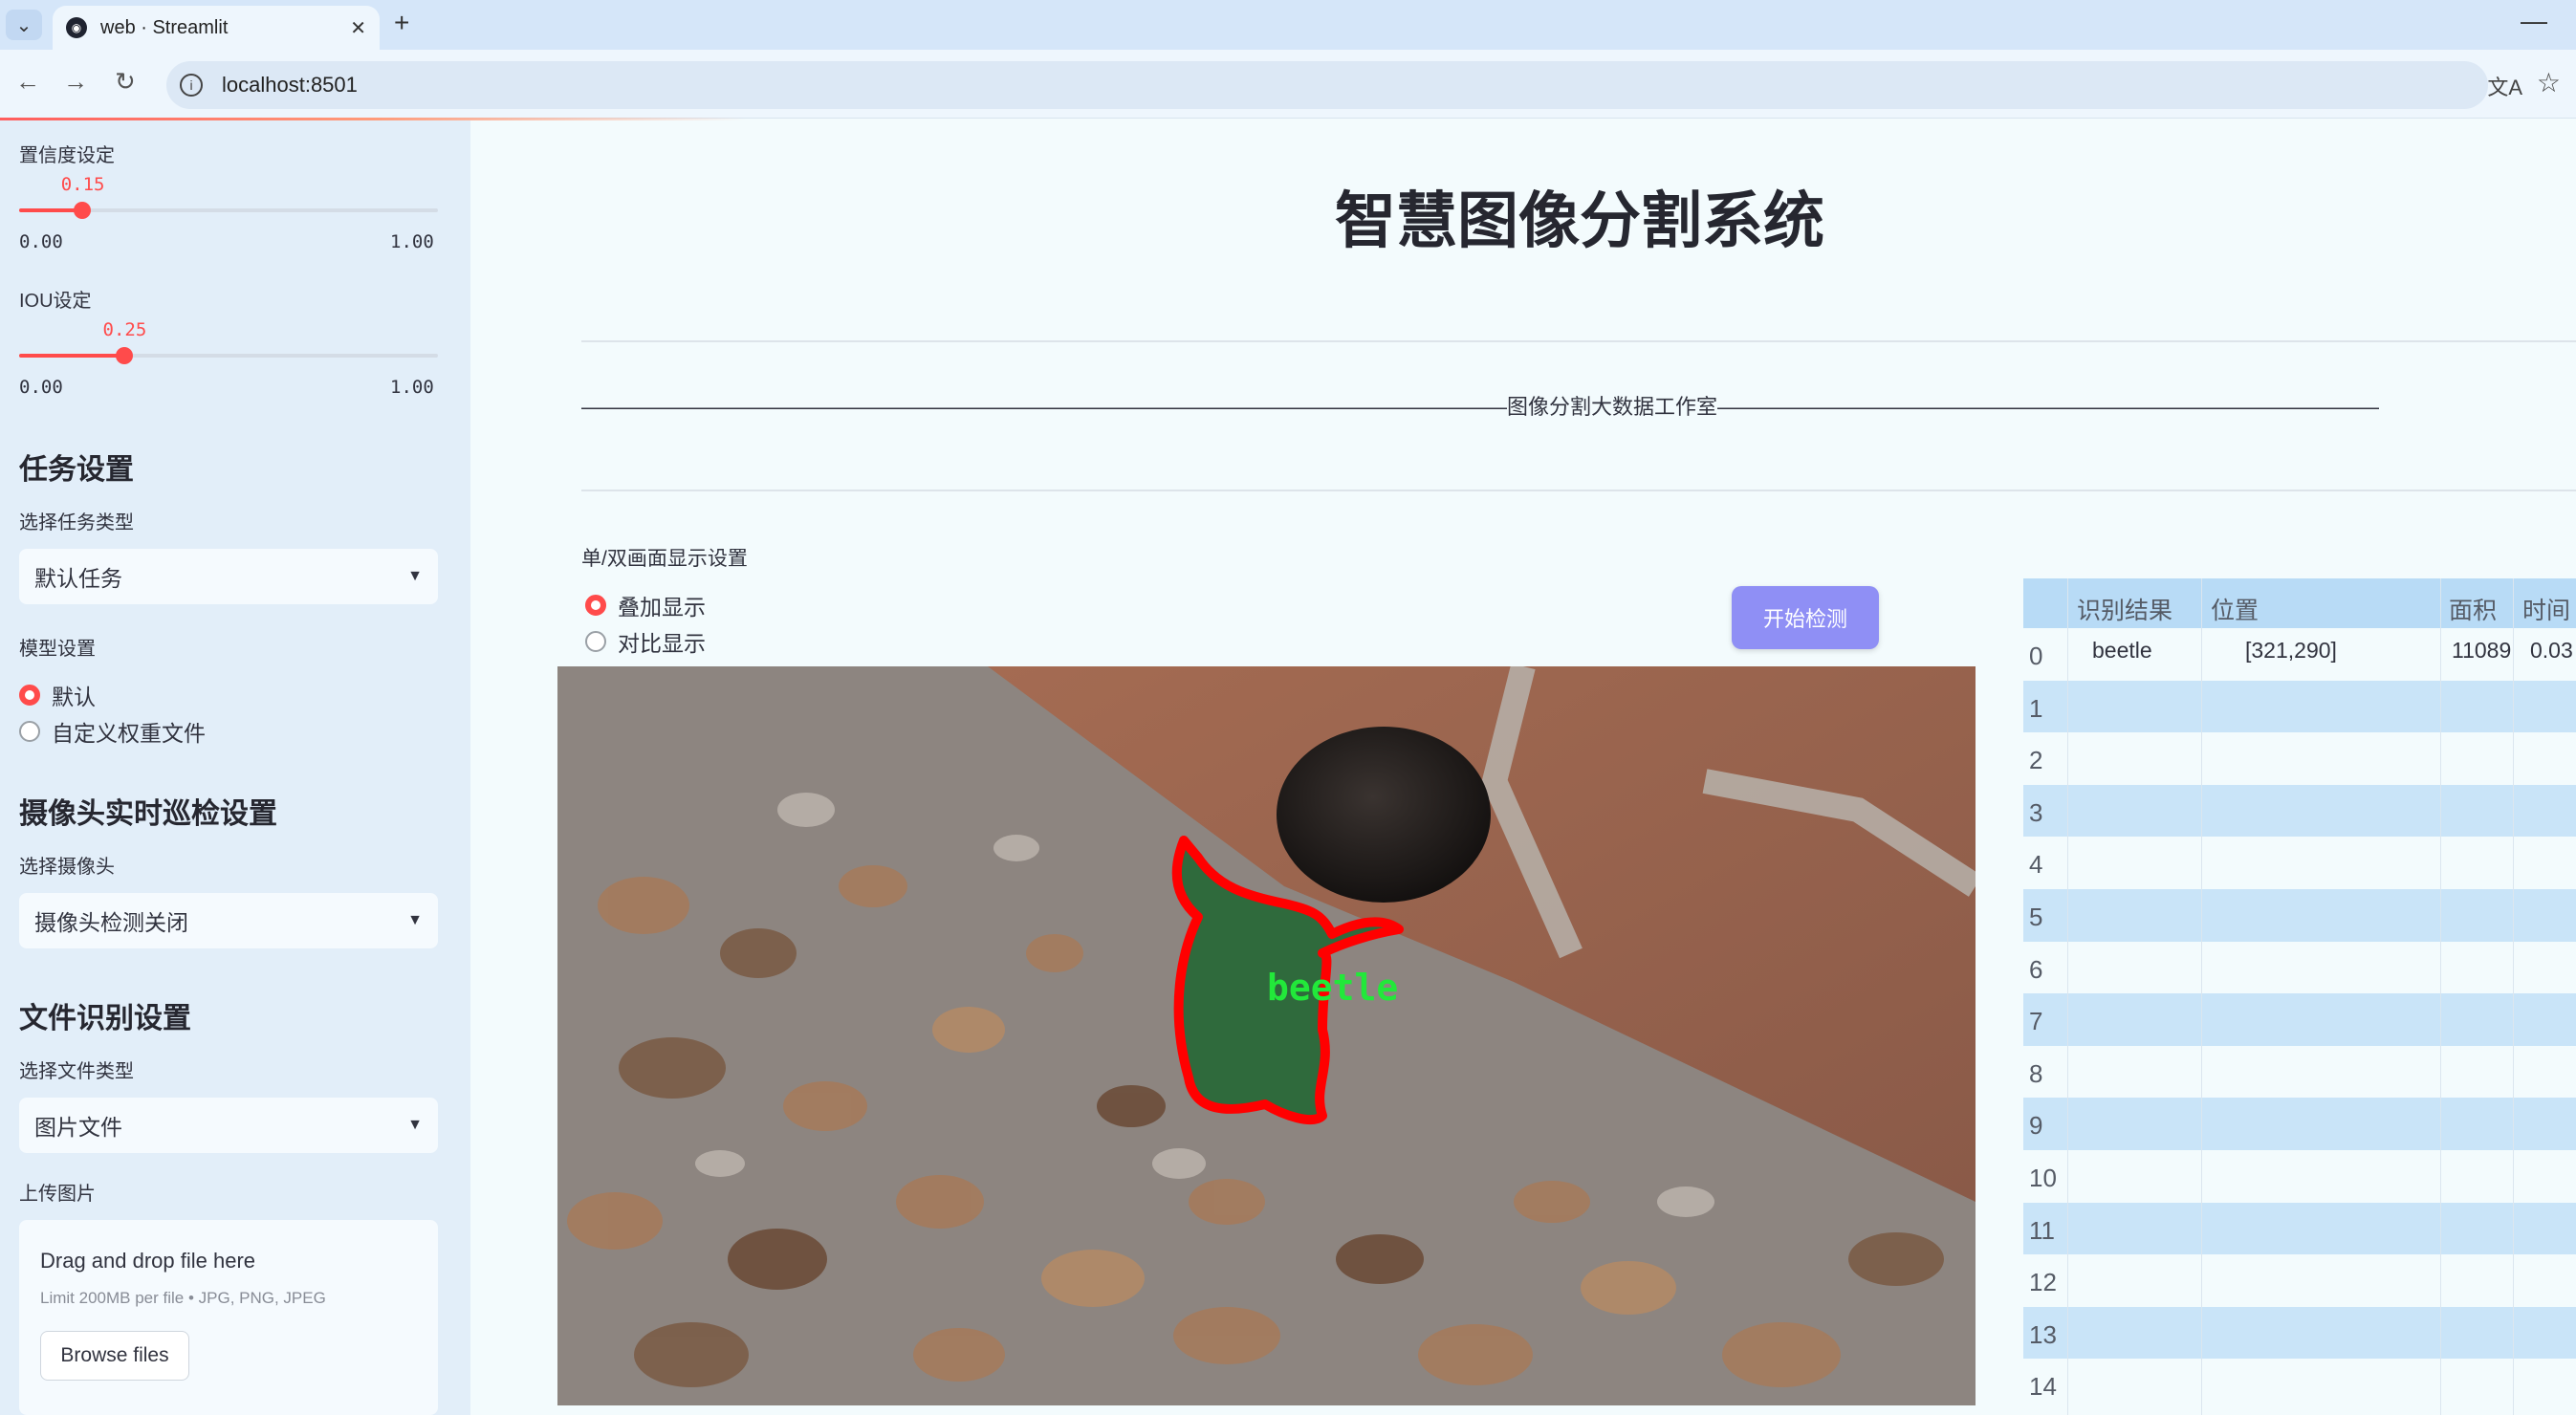 This screenshot has height=1415, width=2576. Describe the element at coordinates (76, 1072) in the screenshot. I see `file-type-label: 选择文件类型` at that location.